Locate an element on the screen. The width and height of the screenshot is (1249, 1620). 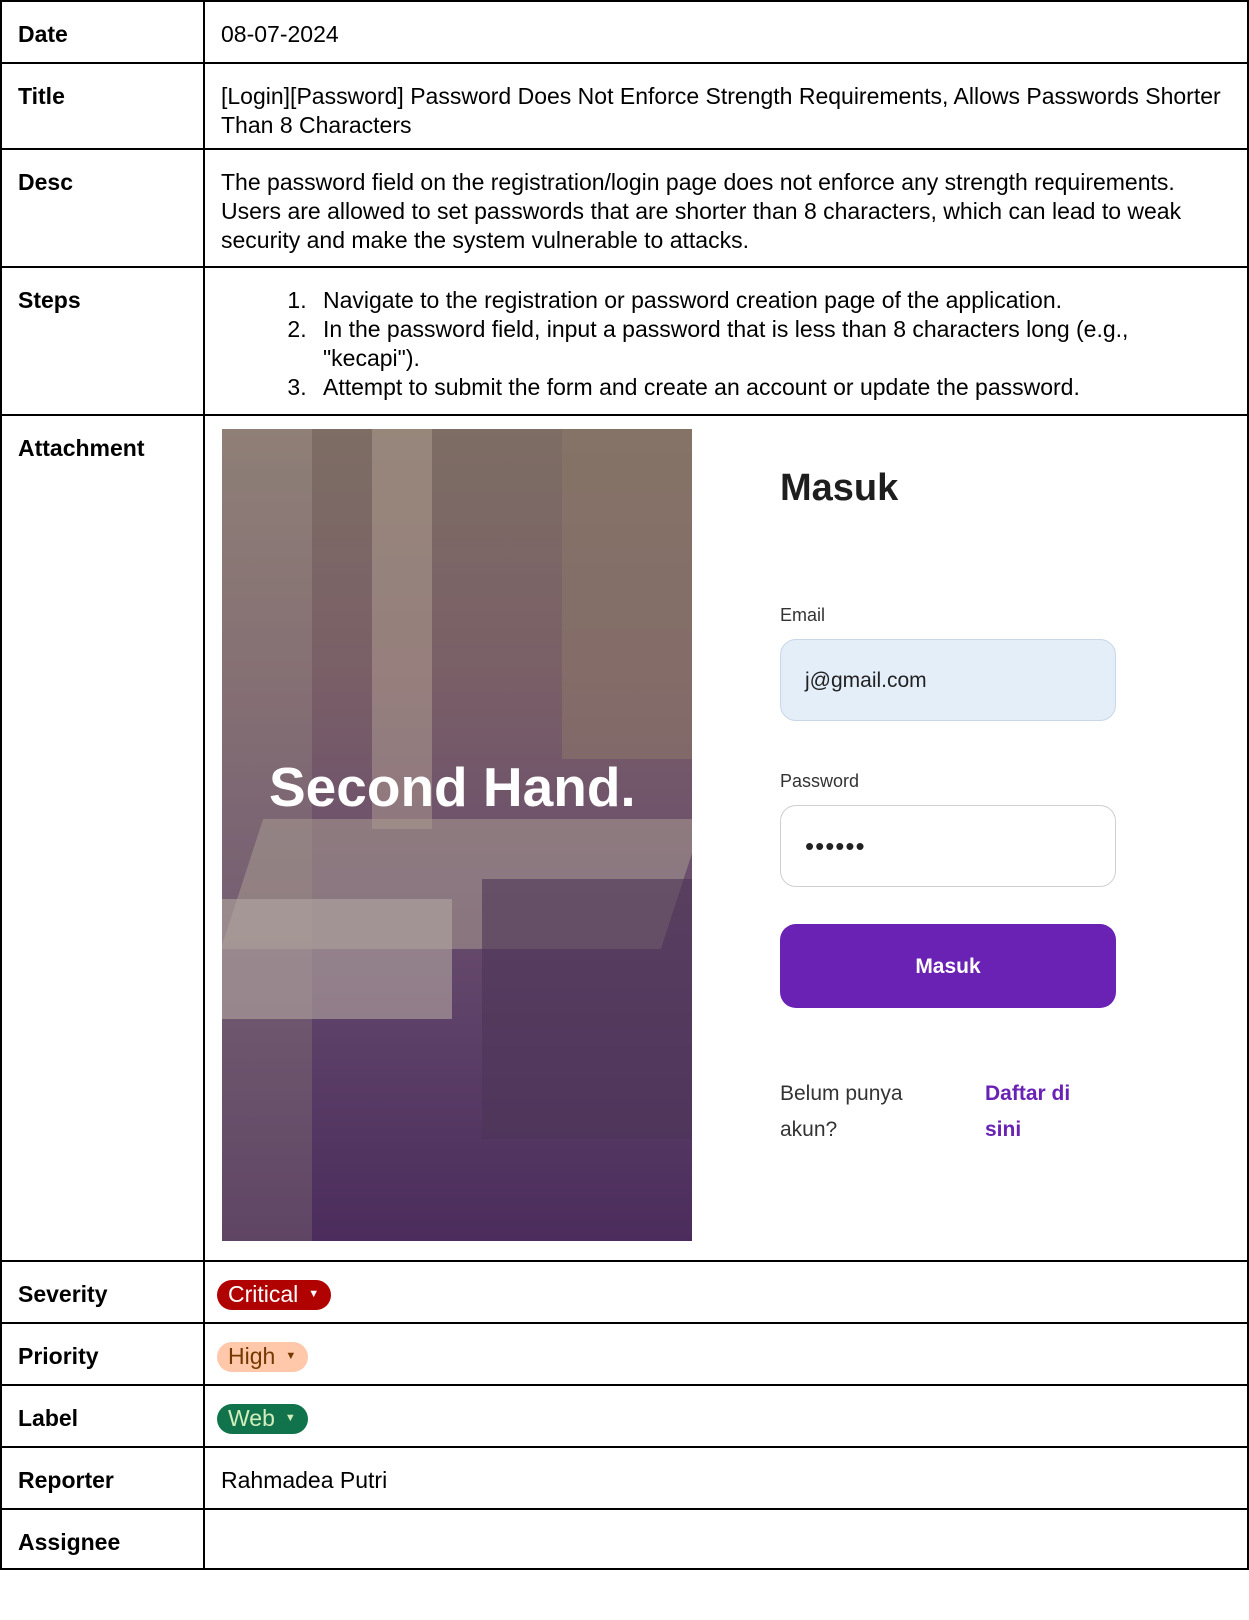
desc-label: Desc is located at coordinates (102, 208).